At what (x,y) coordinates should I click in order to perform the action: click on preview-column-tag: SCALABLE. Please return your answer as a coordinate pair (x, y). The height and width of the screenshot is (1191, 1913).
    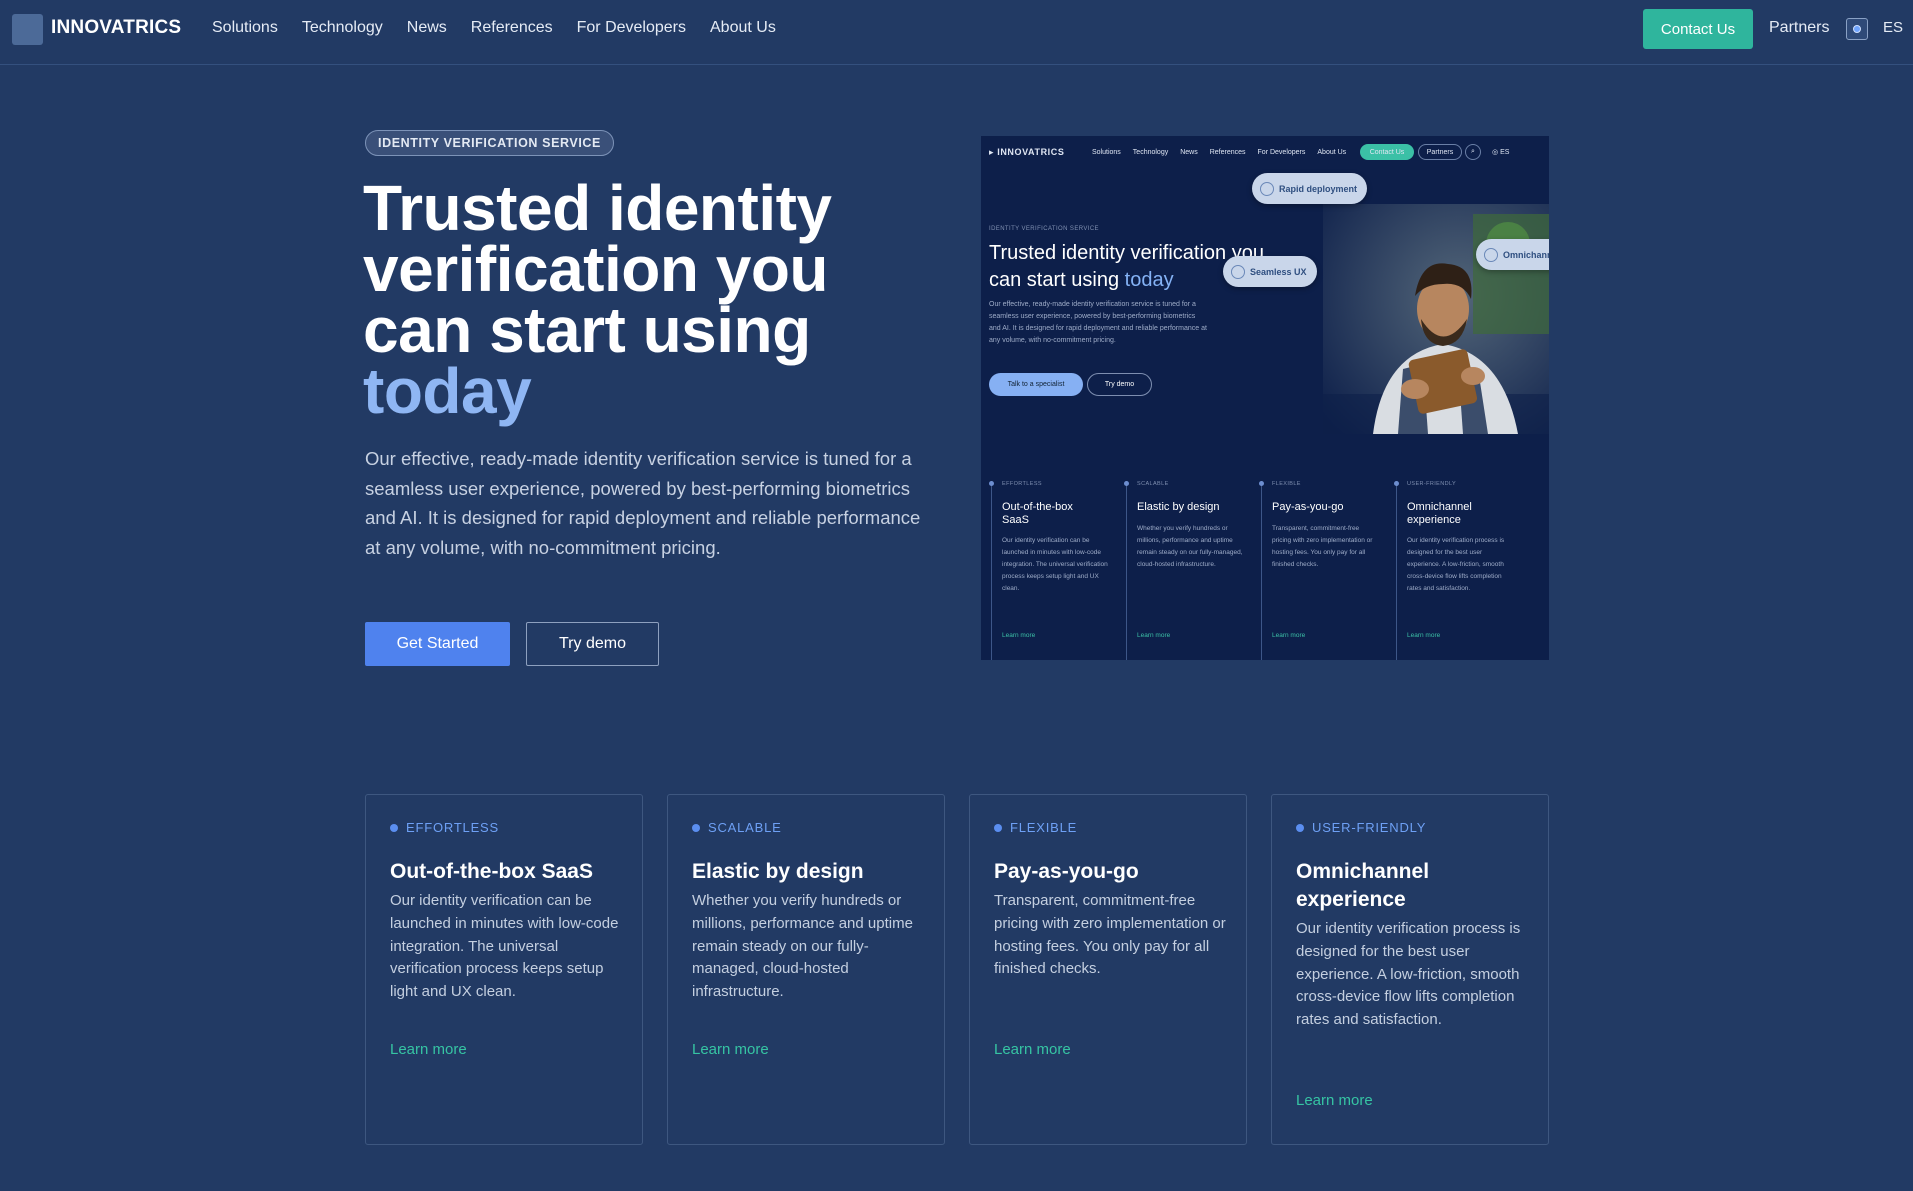
    Looking at the image, I should click on (1153, 484).